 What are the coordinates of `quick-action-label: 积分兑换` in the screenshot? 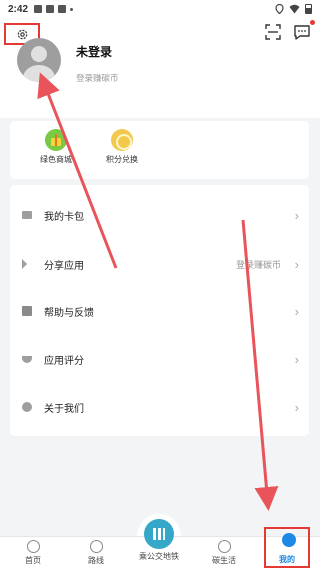 It's located at (122, 159).